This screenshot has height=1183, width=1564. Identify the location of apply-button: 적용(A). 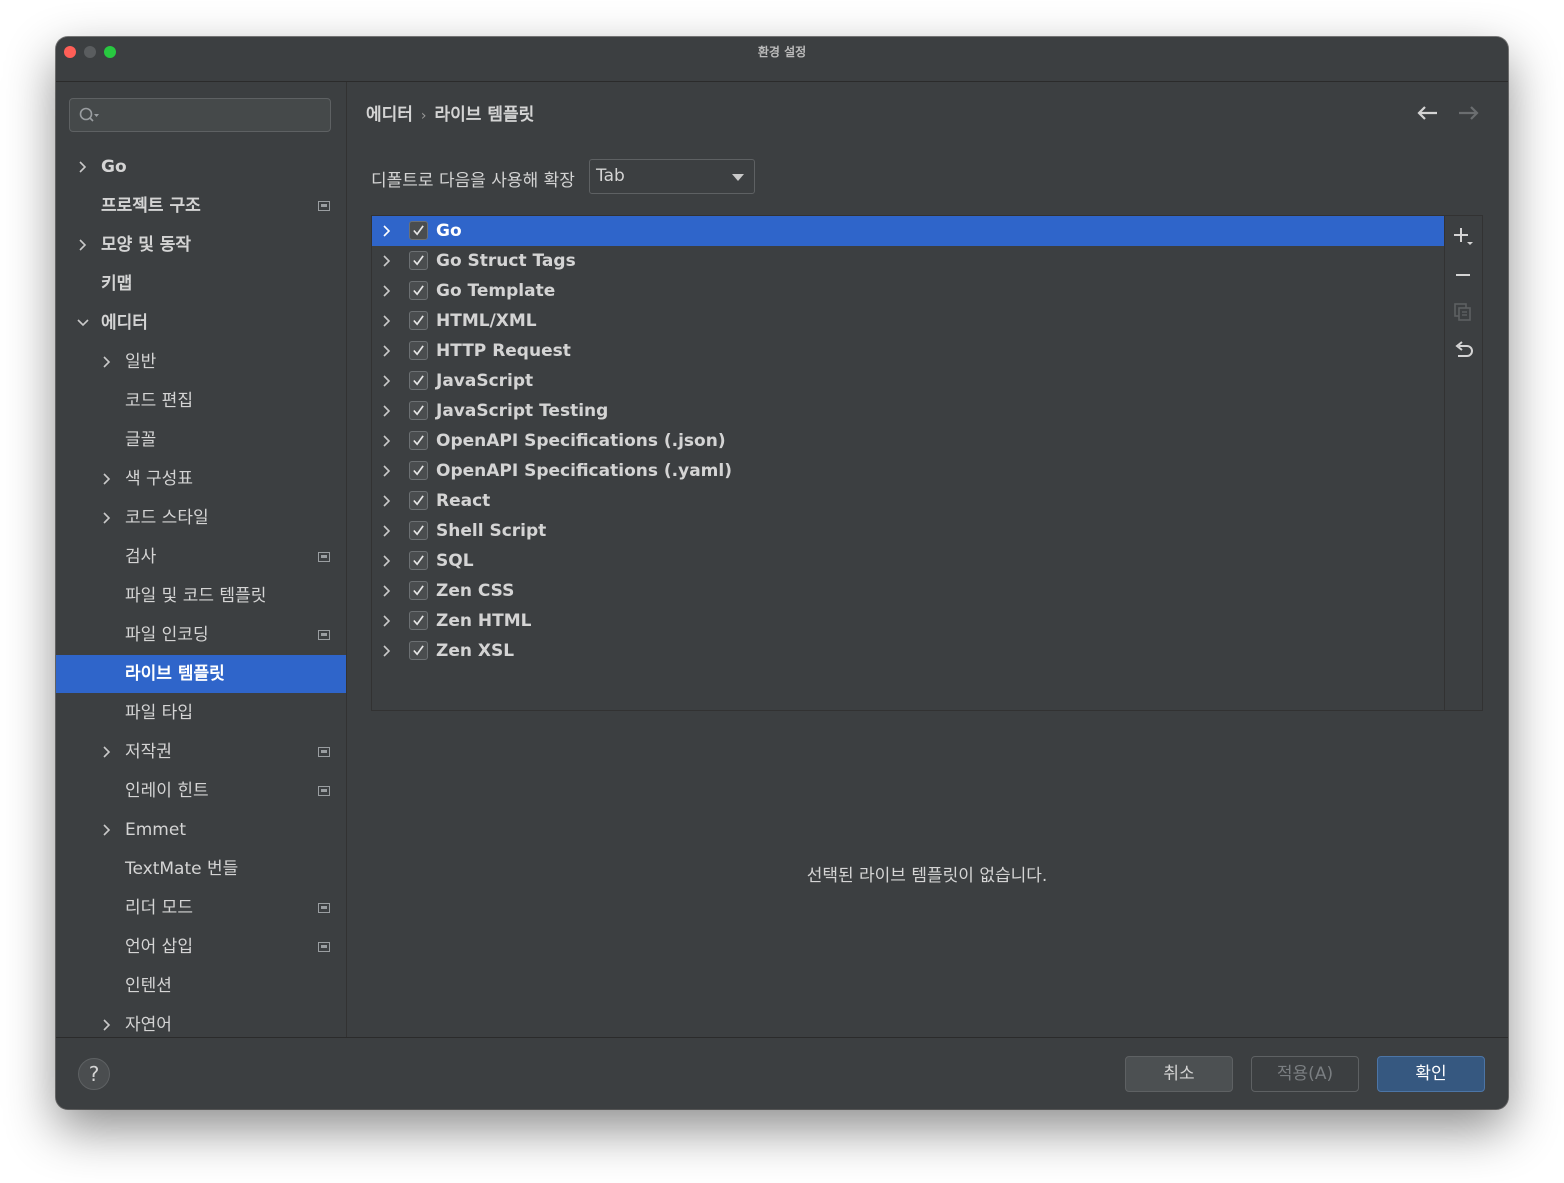
(1305, 1074).